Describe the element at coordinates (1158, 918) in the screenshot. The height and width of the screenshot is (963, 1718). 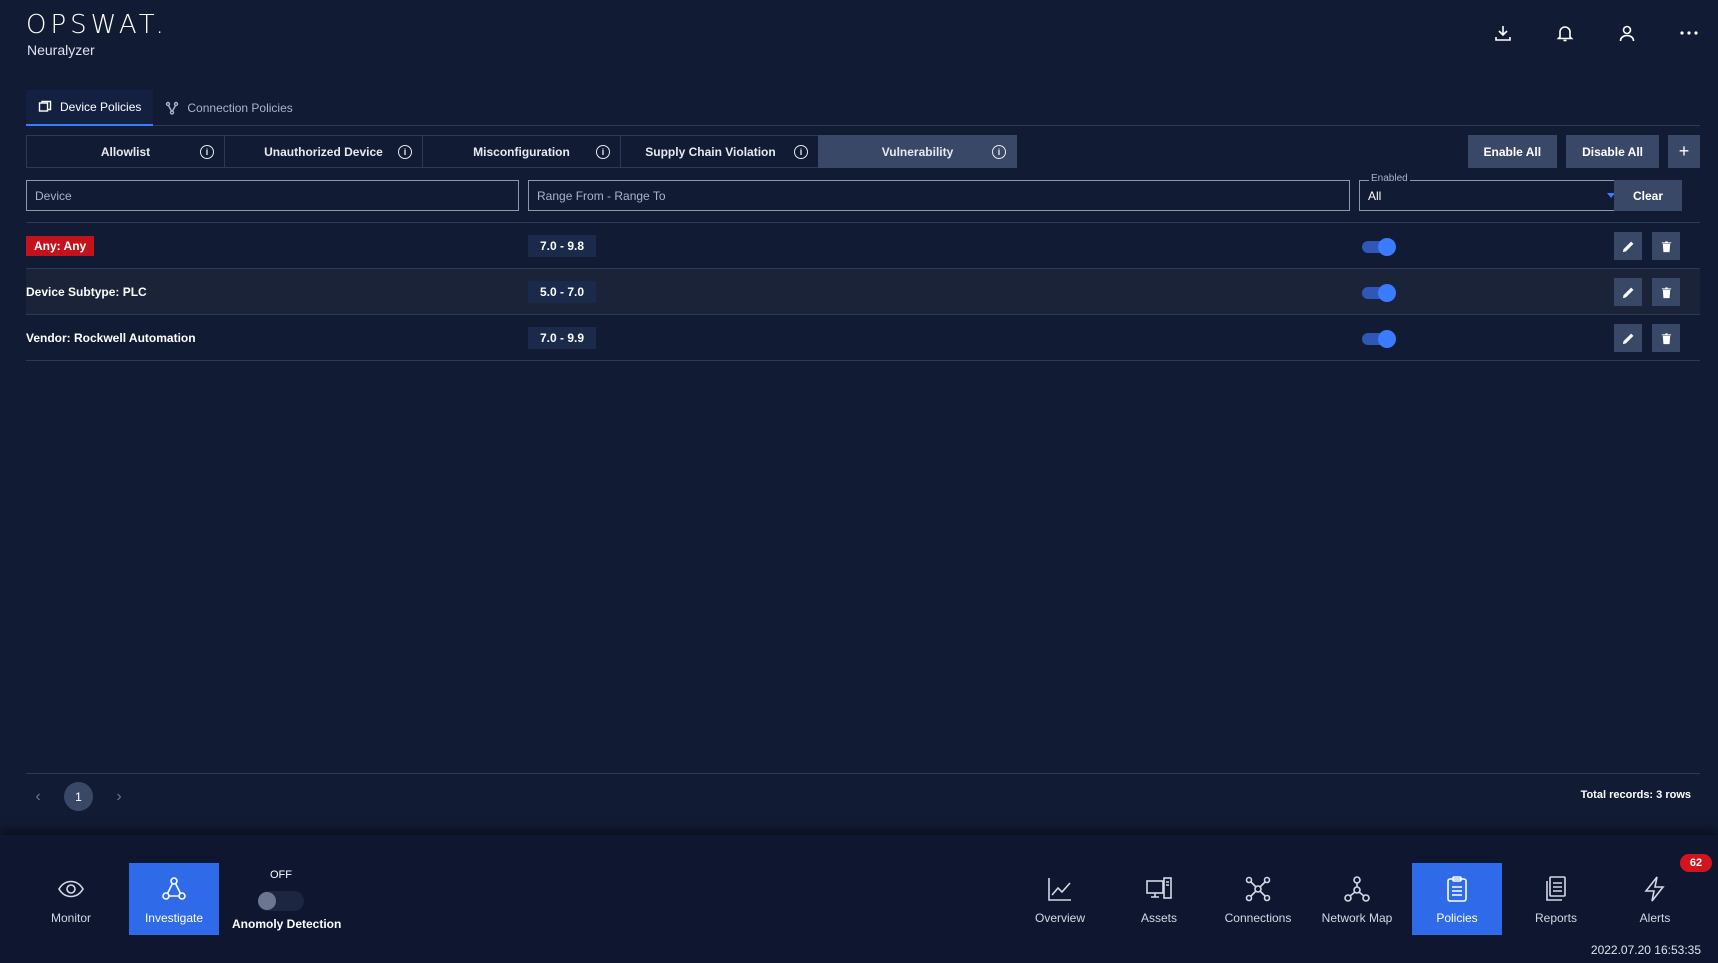
I see `nav-label: Assets` at that location.